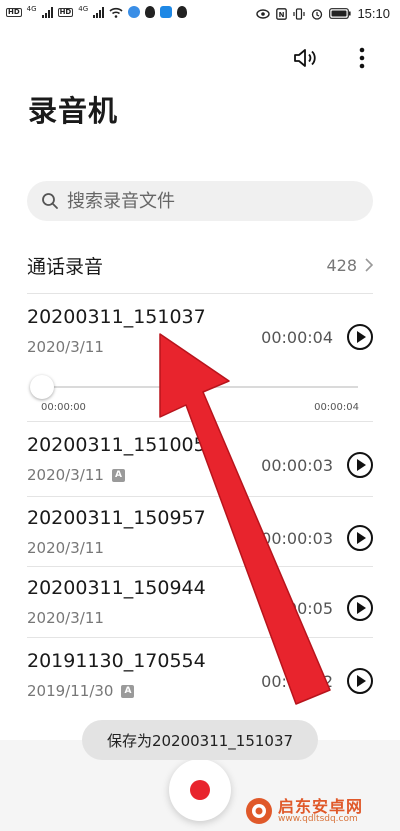 The height and width of the screenshot is (831, 400). Describe the element at coordinates (200, 387) in the screenshot. I see `slider-track` at that location.